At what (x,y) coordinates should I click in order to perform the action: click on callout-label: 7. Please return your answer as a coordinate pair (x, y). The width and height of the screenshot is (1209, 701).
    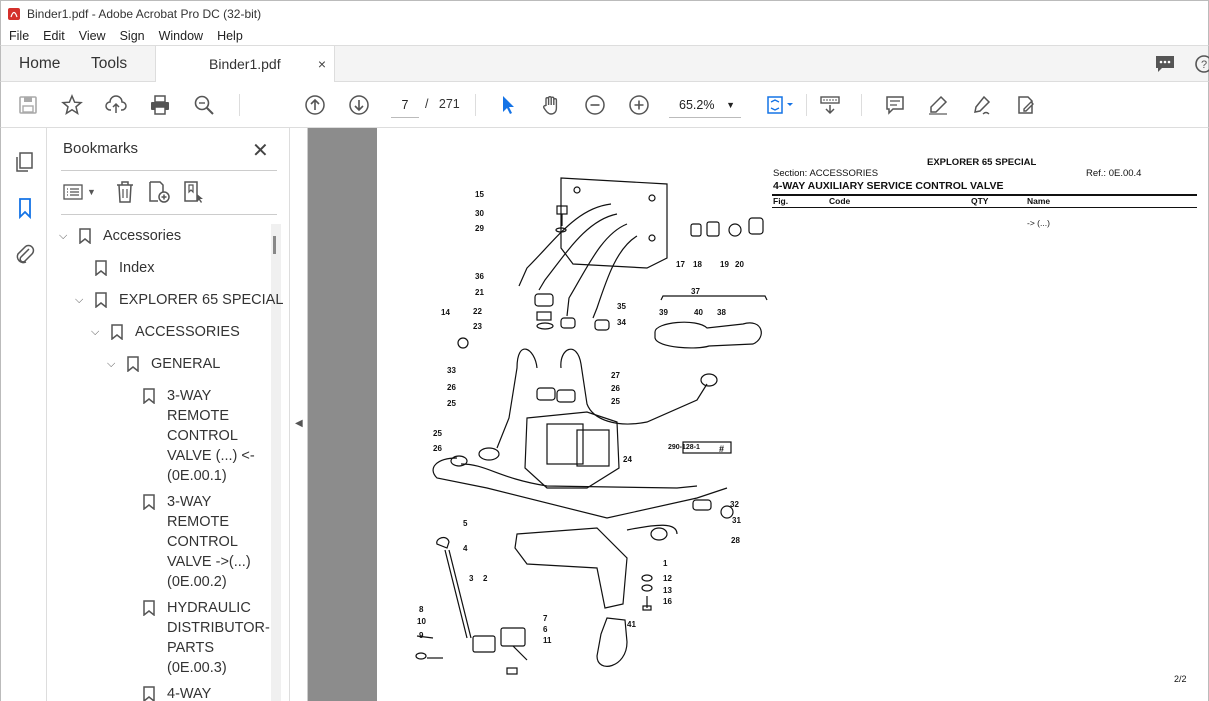
    Looking at the image, I should click on (545, 618).